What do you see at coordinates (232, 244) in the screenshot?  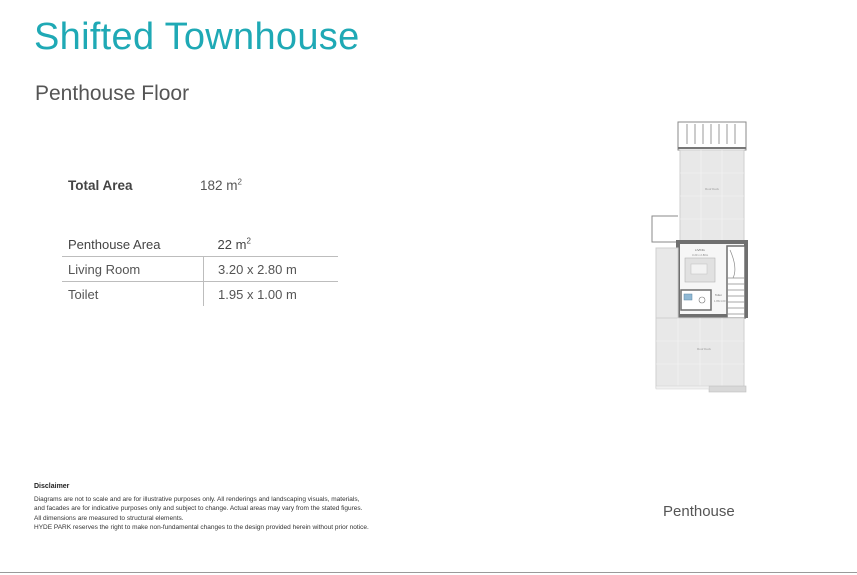 I see `penthouse-area-number: 22 m` at bounding box center [232, 244].